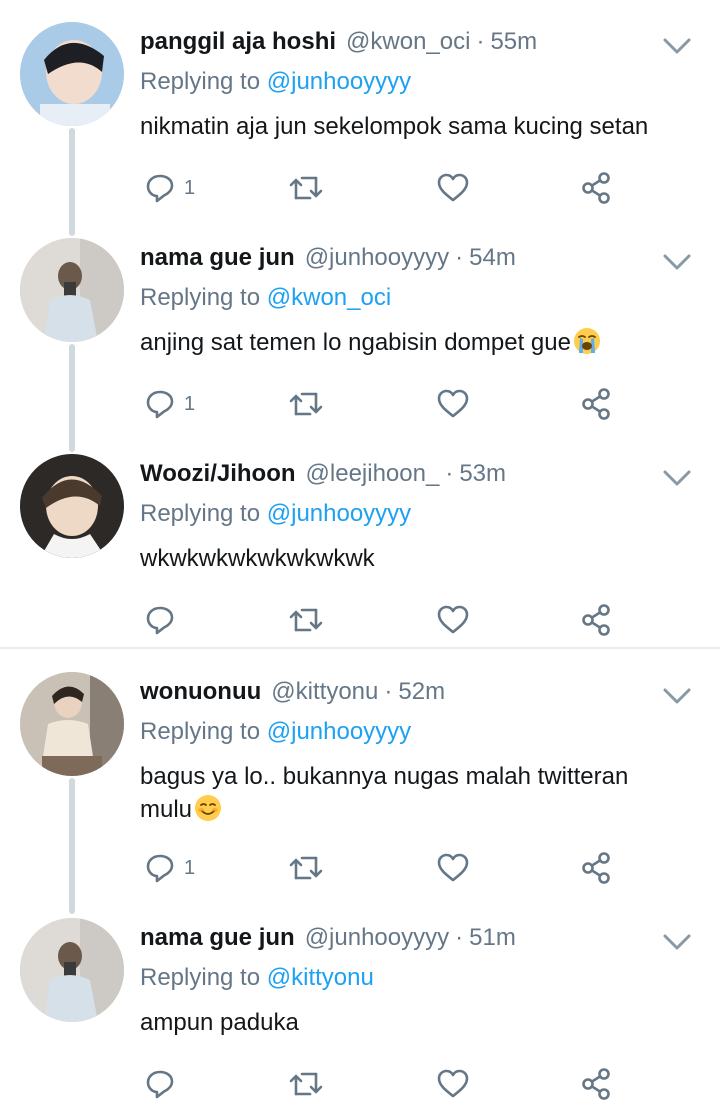 This screenshot has height=1109, width=720. Describe the element at coordinates (200, 692) in the screenshot. I see `display-name: wonuonuu` at that location.